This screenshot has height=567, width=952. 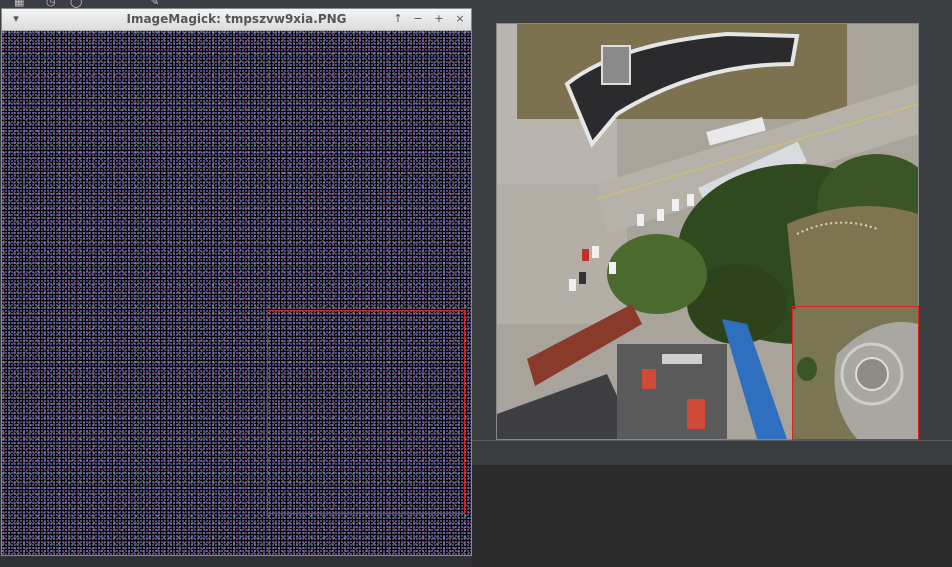 I want to click on selection-box-right, so click(x=855, y=373).